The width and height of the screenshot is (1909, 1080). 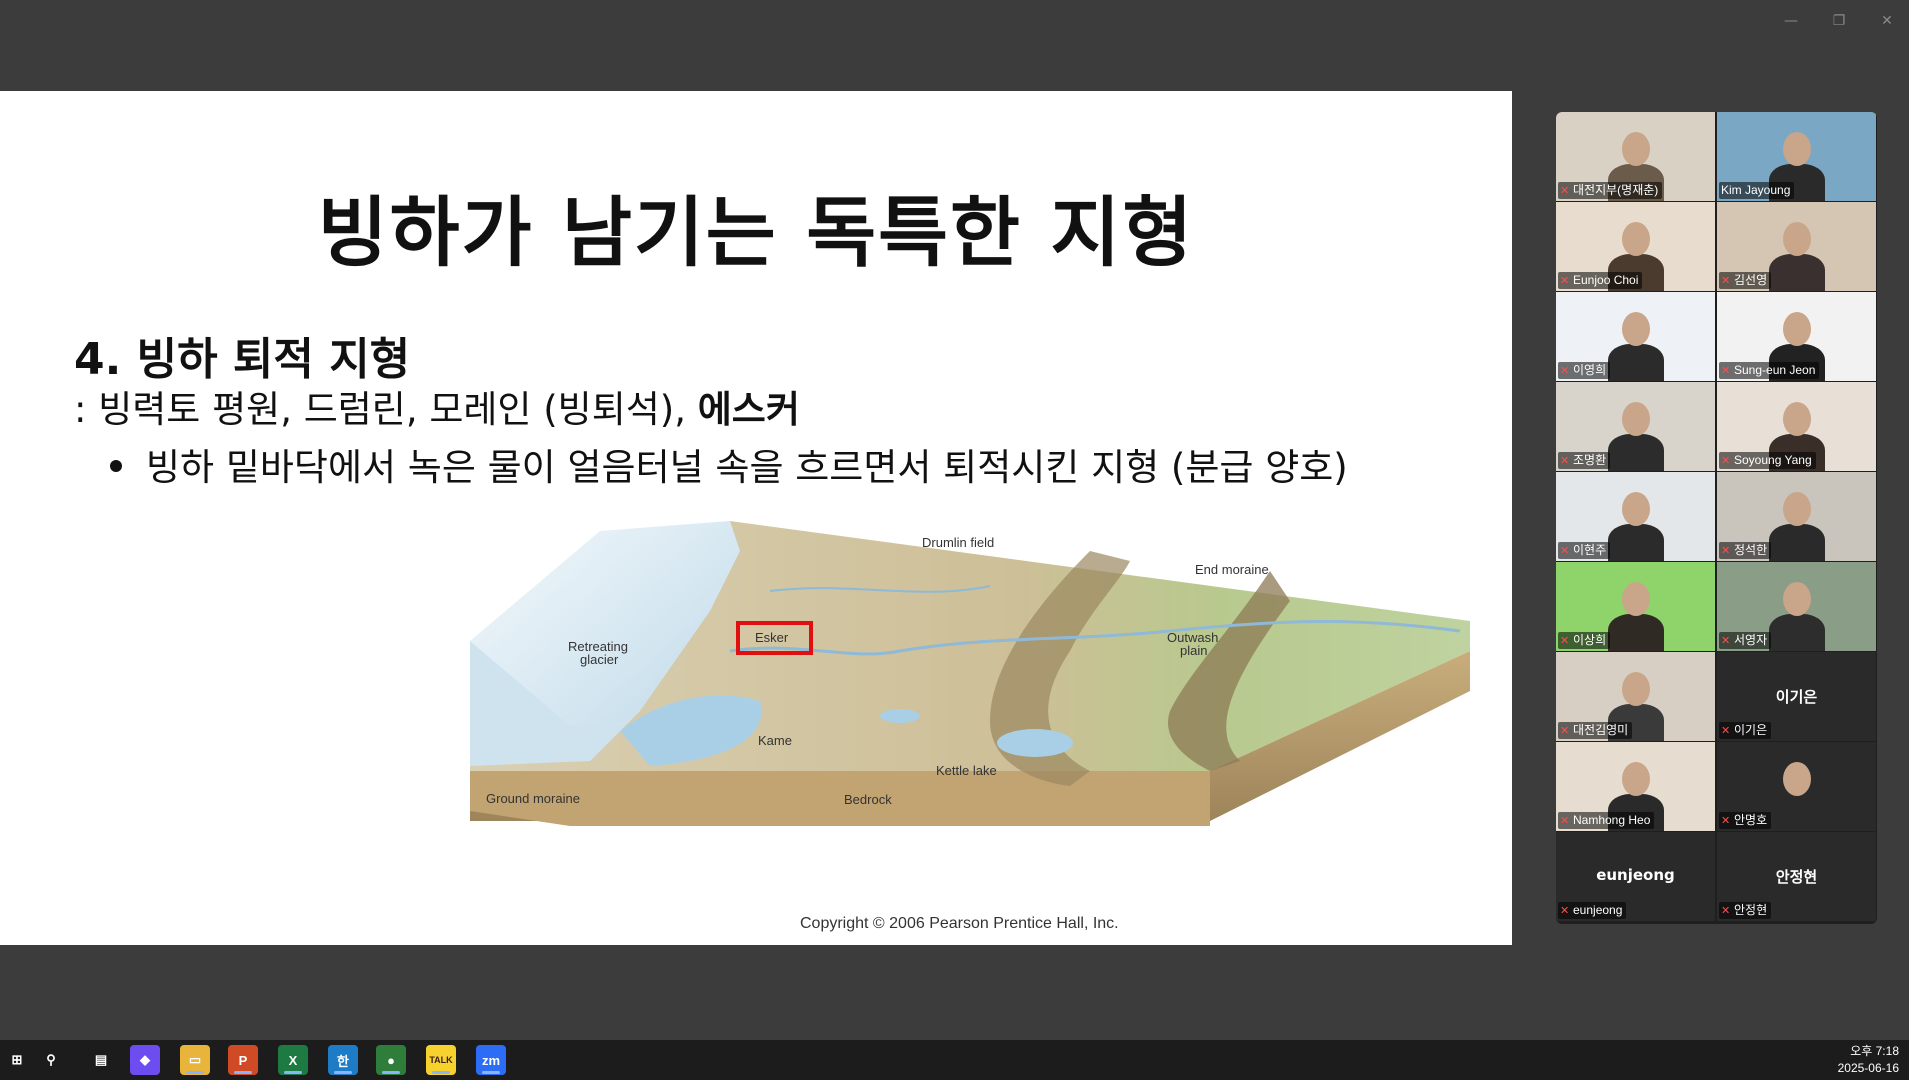 I want to click on participant-name-label: ✕ Soyoung Yang, so click(x=1767, y=460).